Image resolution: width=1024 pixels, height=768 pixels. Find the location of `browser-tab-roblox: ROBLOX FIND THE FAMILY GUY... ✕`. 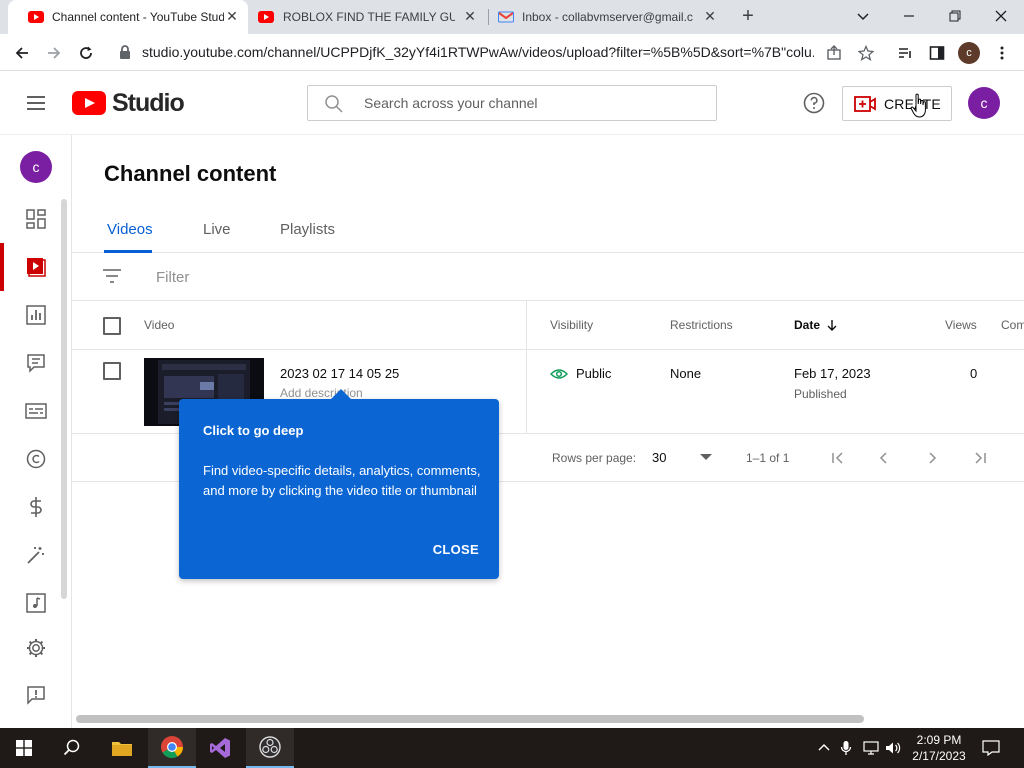

browser-tab-roblox: ROBLOX FIND THE FAMILY GUY... ✕ is located at coordinates (368, 17).